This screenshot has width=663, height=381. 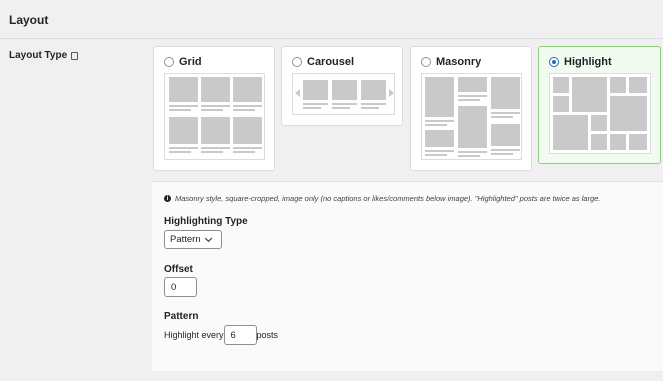 I want to click on help-icon, so click(x=75, y=55).